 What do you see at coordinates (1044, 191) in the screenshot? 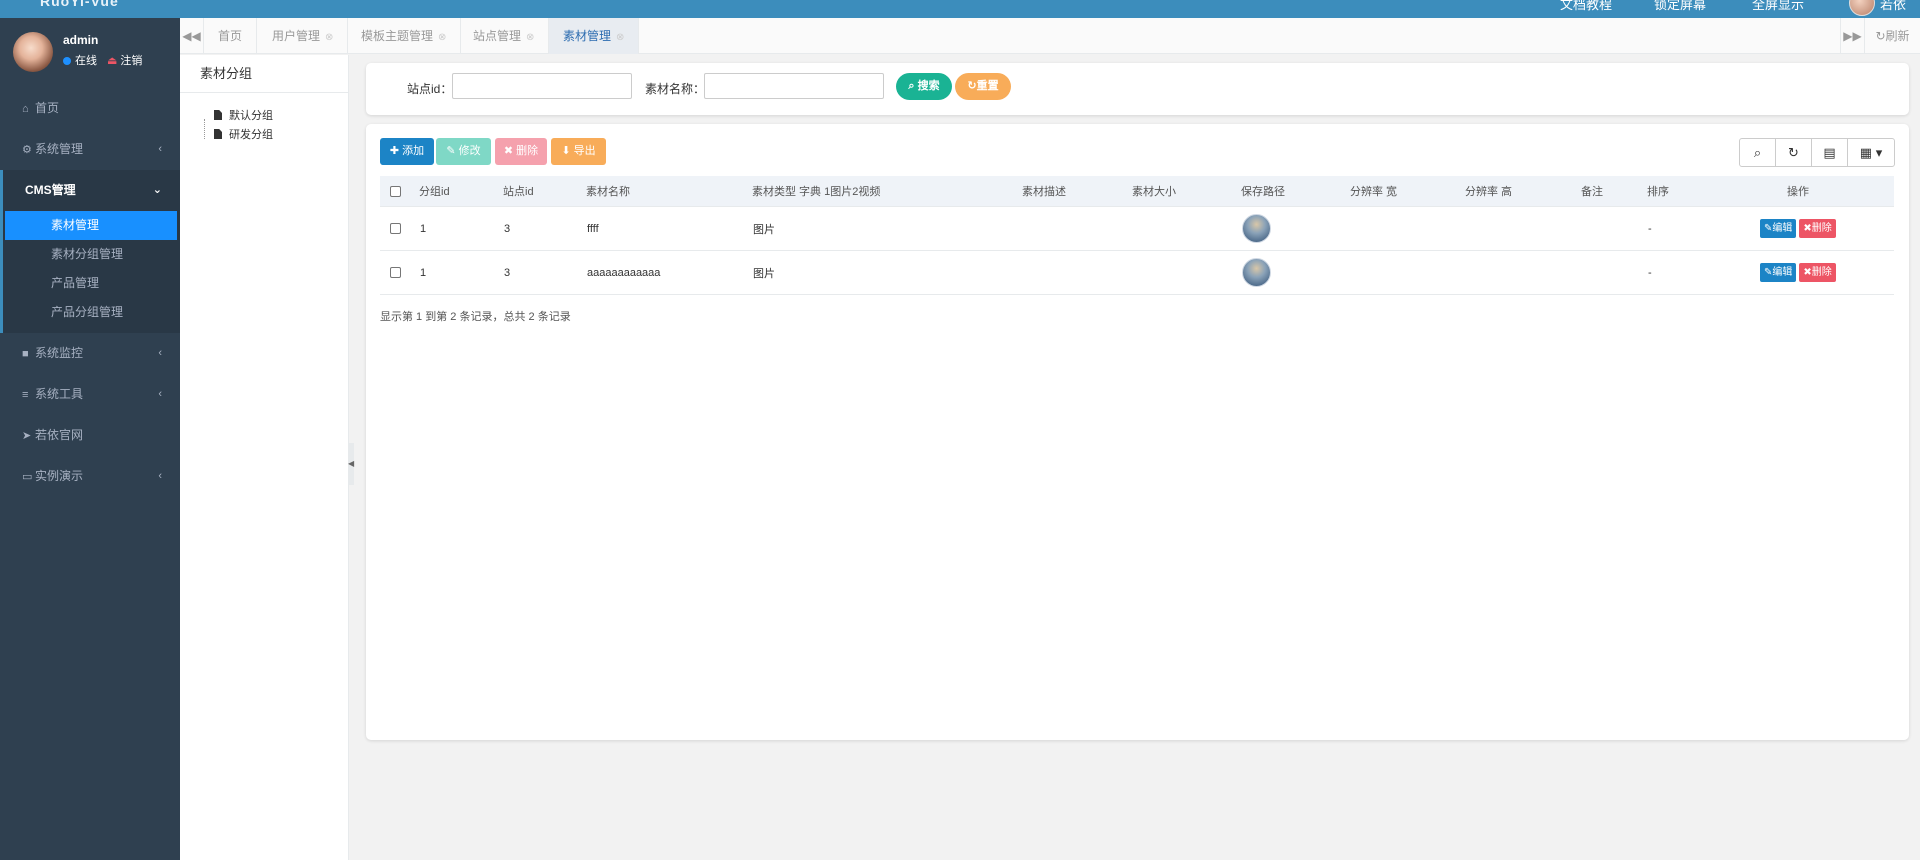
I see `column-header: 素材描述` at bounding box center [1044, 191].